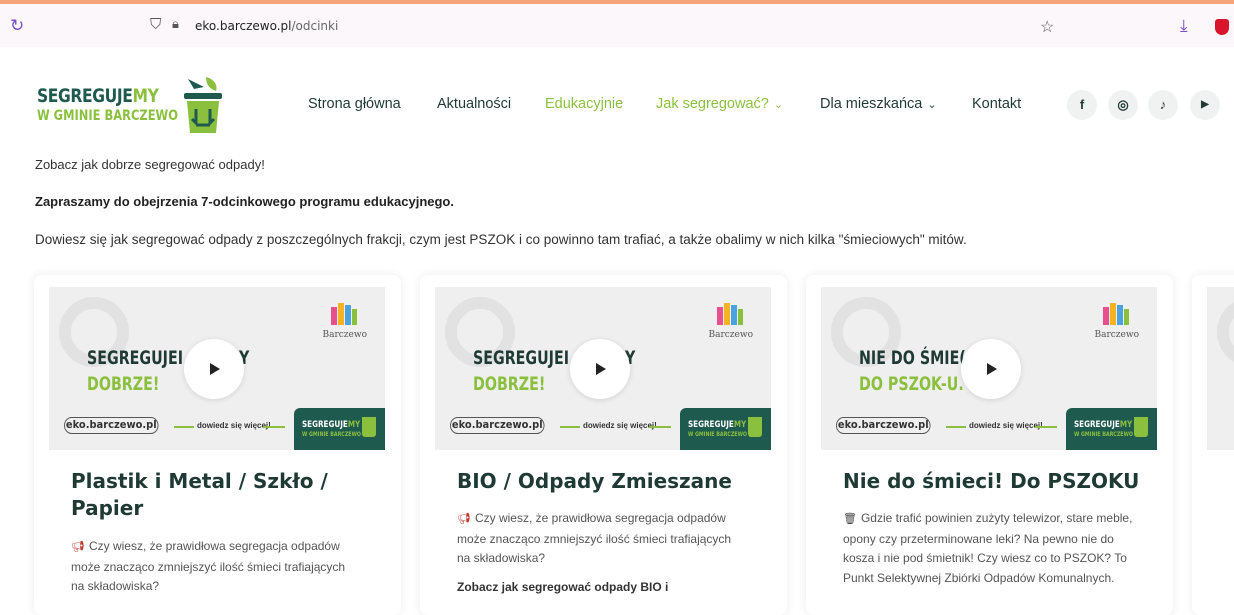 Image resolution: width=1234 pixels, height=615 pixels. Describe the element at coordinates (1205, 105) in the screenshot. I see `youtube-icon: ▶` at that location.